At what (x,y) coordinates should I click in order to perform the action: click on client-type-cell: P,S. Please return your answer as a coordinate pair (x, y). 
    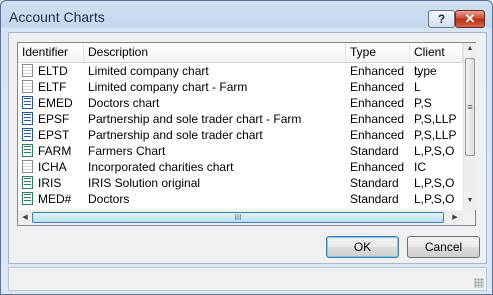
    Looking at the image, I should click on (423, 103).